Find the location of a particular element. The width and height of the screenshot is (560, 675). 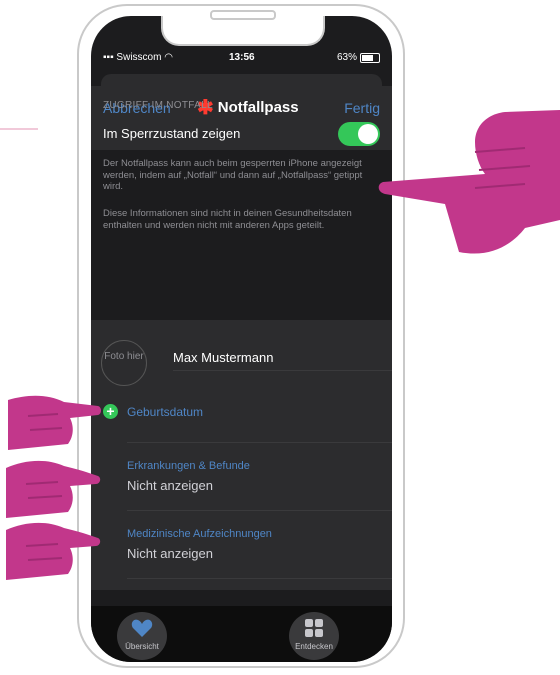

heart-icon is located at coordinates (142, 628).